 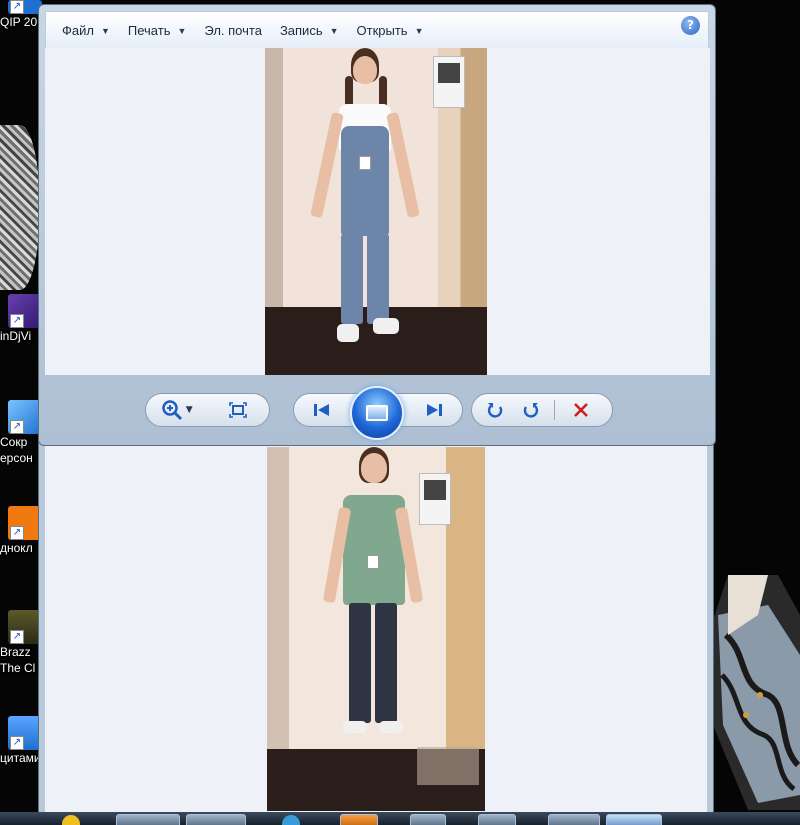 I want to click on delete-icon, so click(x=581, y=410).